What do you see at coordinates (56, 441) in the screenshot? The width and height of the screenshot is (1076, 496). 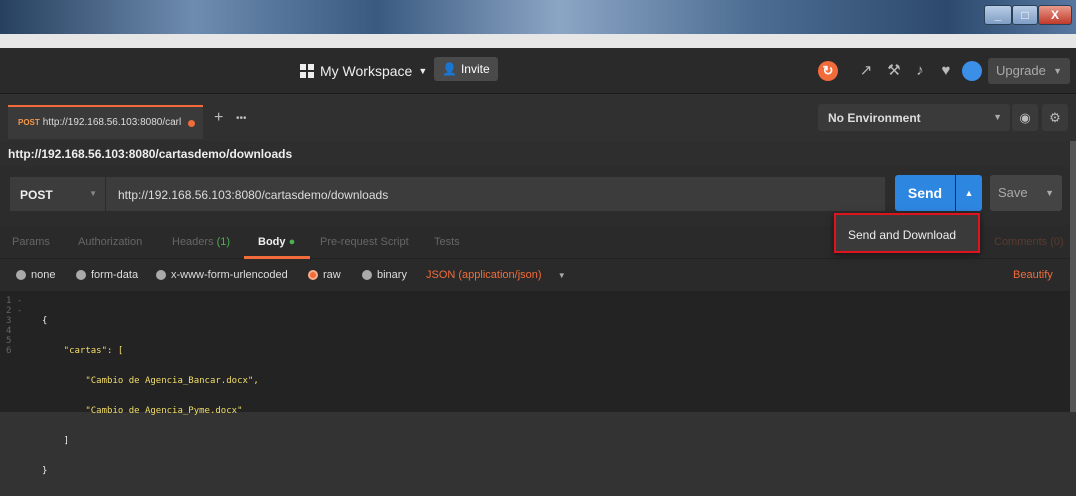 I see `code-line: ]` at bounding box center [56, 441].